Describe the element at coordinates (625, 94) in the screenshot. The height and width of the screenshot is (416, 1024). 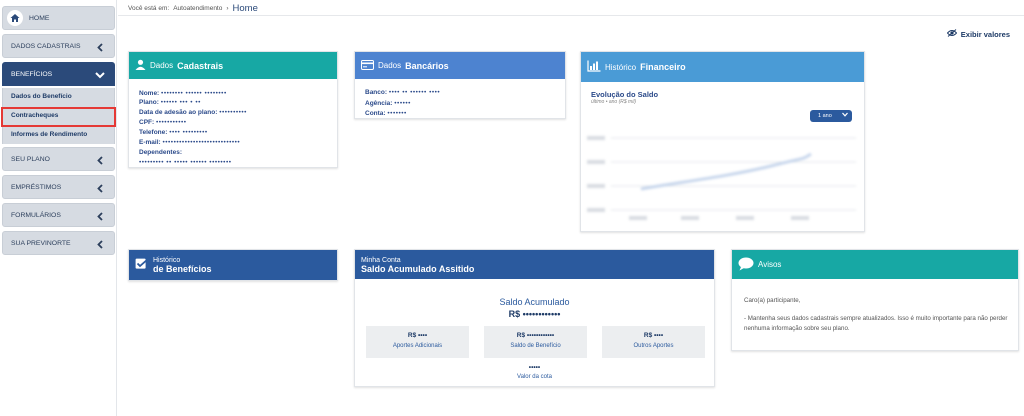
I see `chart-title: Evolução do Saldo` at that location.